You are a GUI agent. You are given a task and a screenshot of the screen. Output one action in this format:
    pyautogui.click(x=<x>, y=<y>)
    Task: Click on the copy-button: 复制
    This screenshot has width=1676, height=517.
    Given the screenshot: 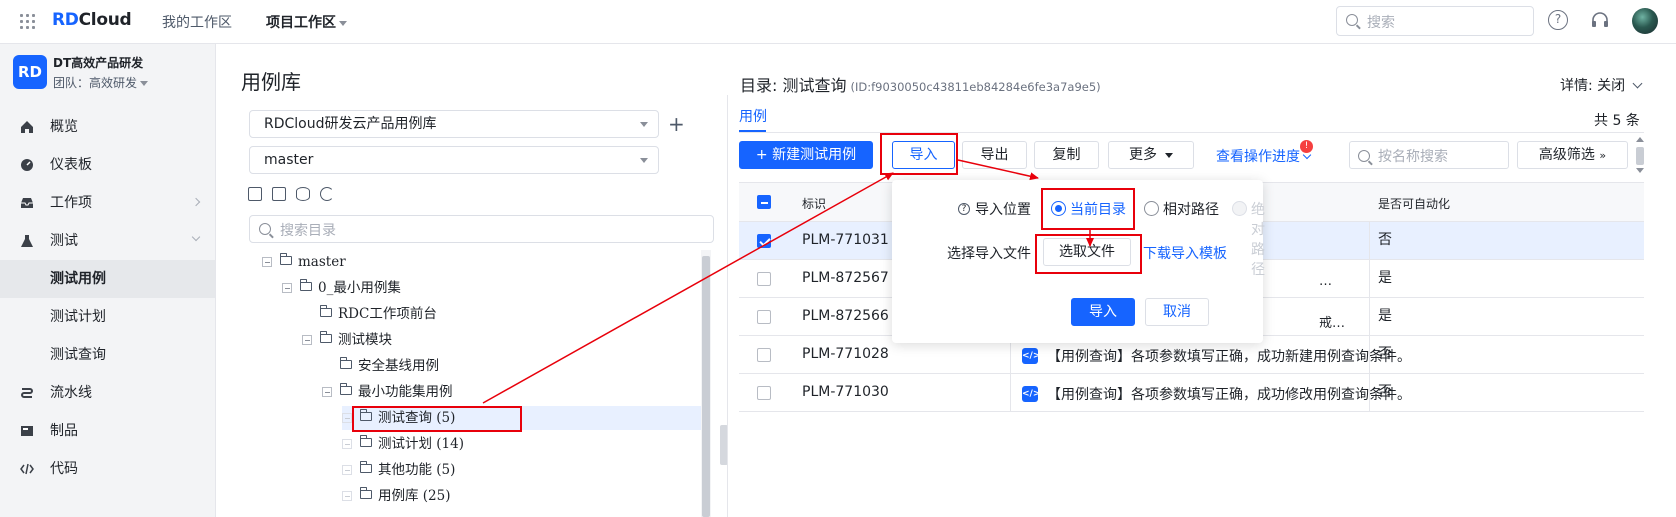 What is the action you would take?
    pyautogui.click(x=1066, y=155)
    